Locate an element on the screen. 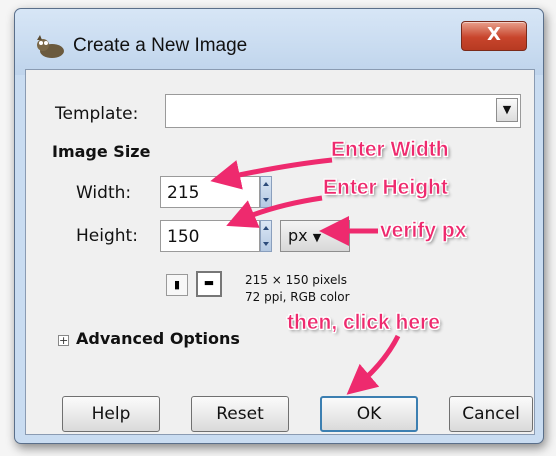 The image size is (556, 456). expand-icon: + is located at coordinates (63, 340).